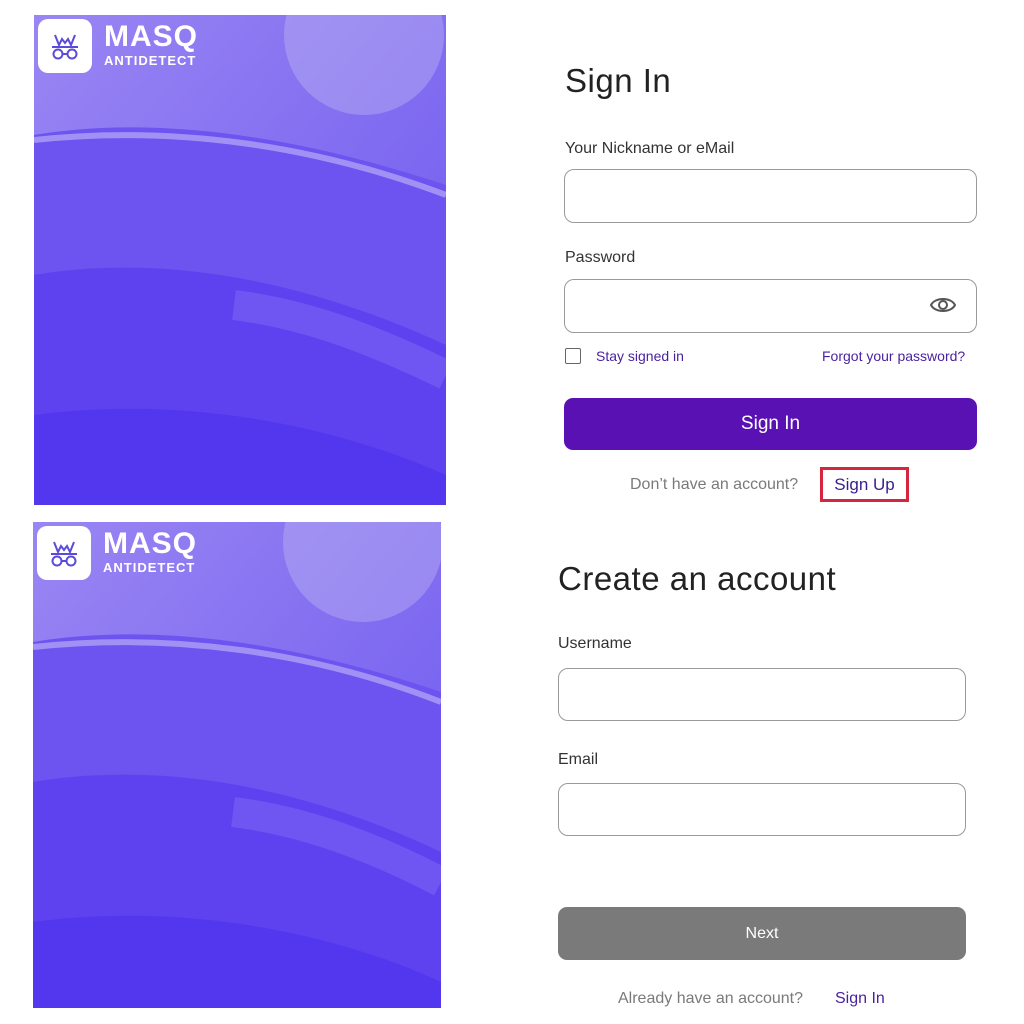  Describe the element at coordinates (860, 999) in the screenshot. I see `sign-in-link: Sign In` at that location.